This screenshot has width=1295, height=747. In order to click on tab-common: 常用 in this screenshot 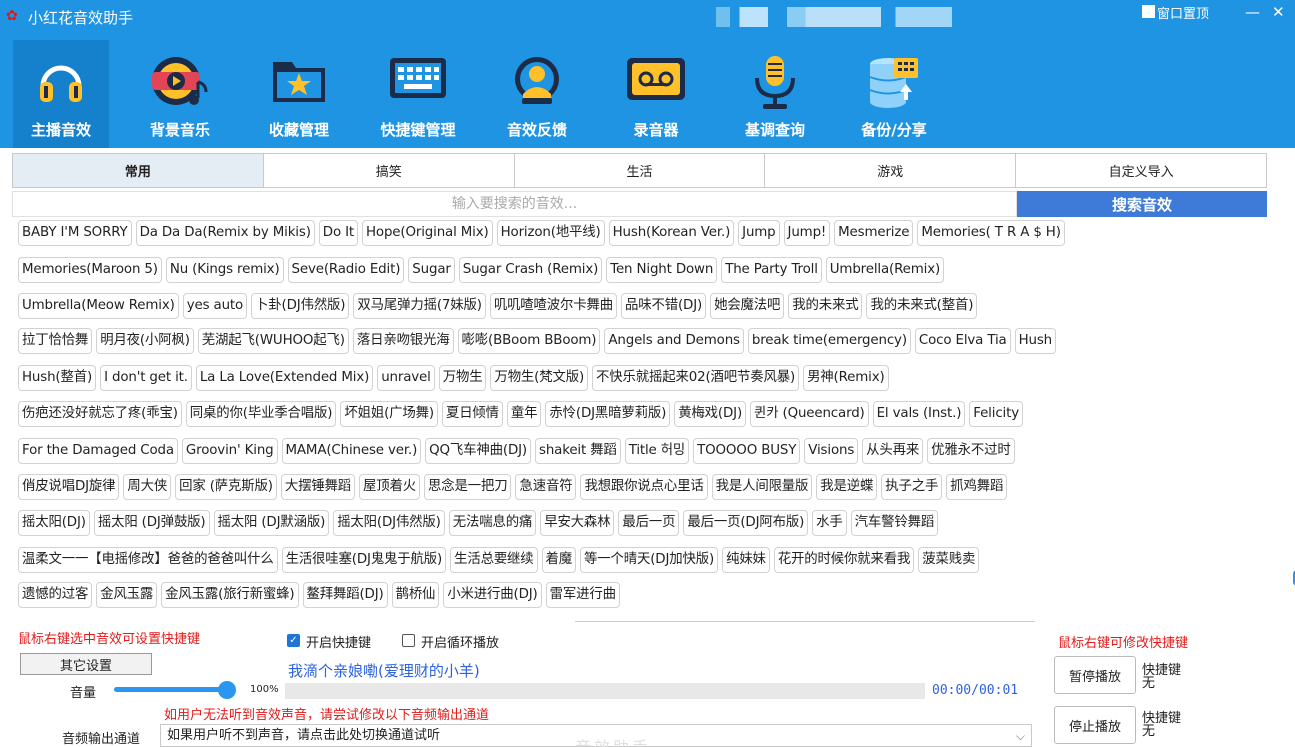, I will do `click(138, 170)`.